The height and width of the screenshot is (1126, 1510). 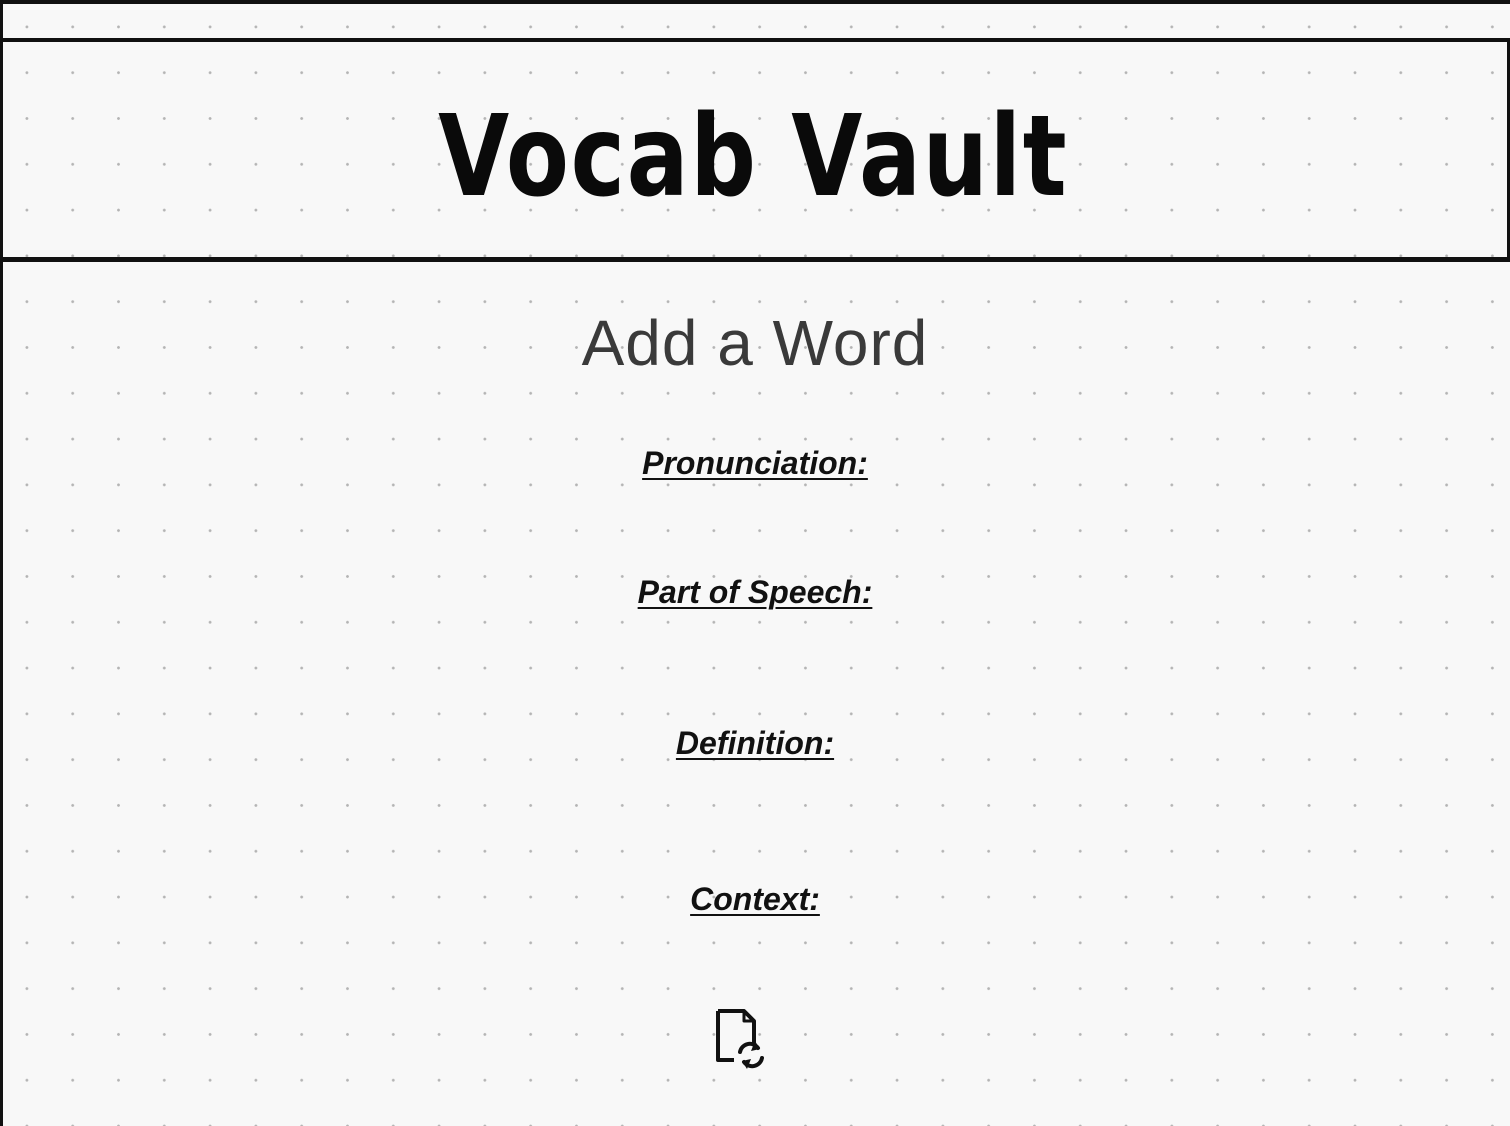 I want to click on pronunciation-label: Pronunciation:, so click(x=755, y=463).